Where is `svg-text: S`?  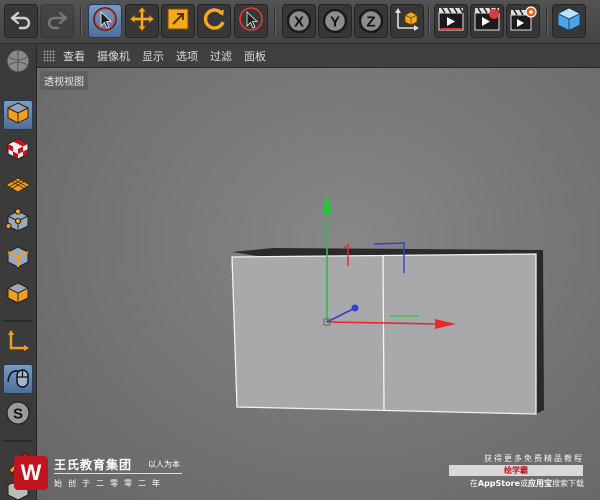 svg-text: S is located at coordinates (18, 414).